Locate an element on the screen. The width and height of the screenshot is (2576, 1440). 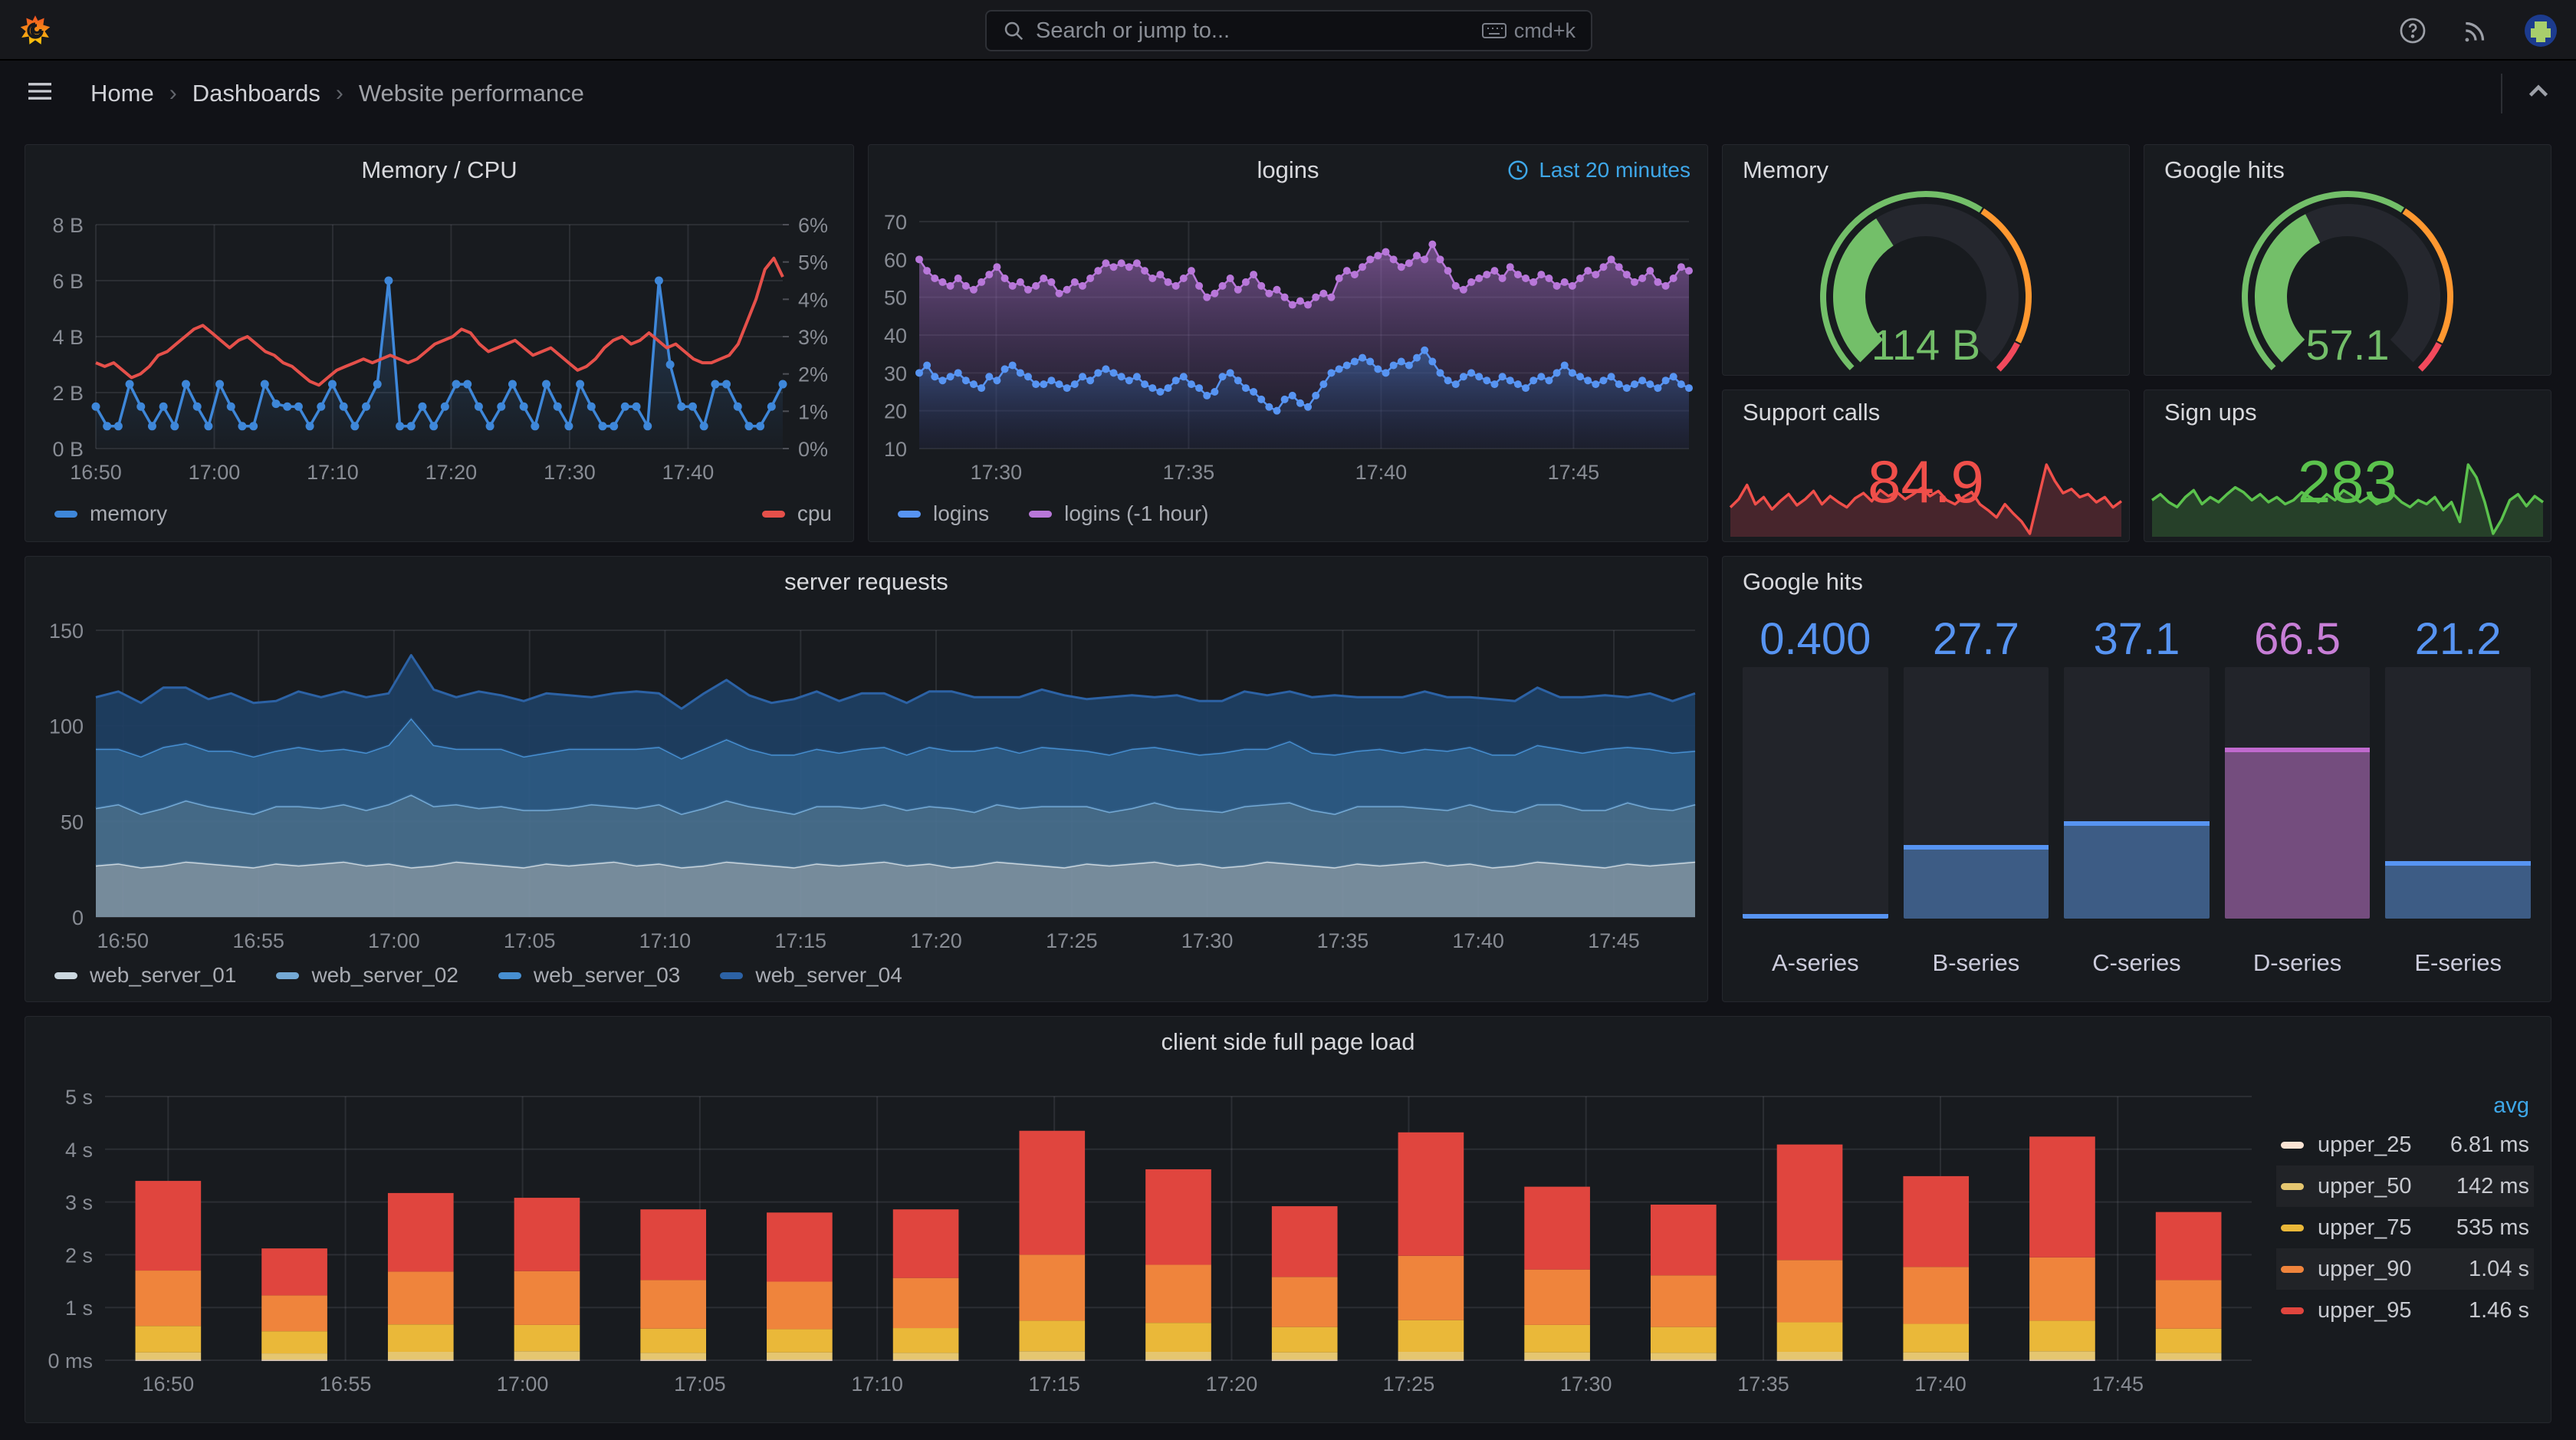
legend-item-upper_25: upper_25 6.81 ms is located at coordinates (2405, 1144).